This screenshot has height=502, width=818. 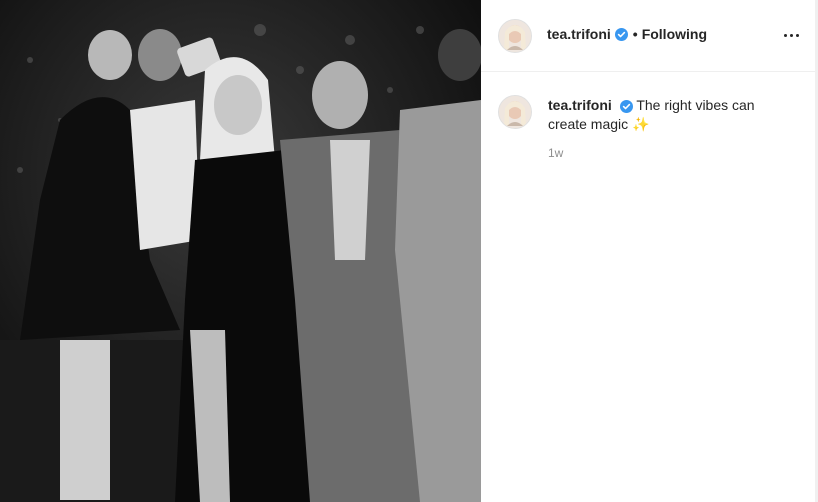 I want to click on following-button: Following, so click(x=674, y=34).